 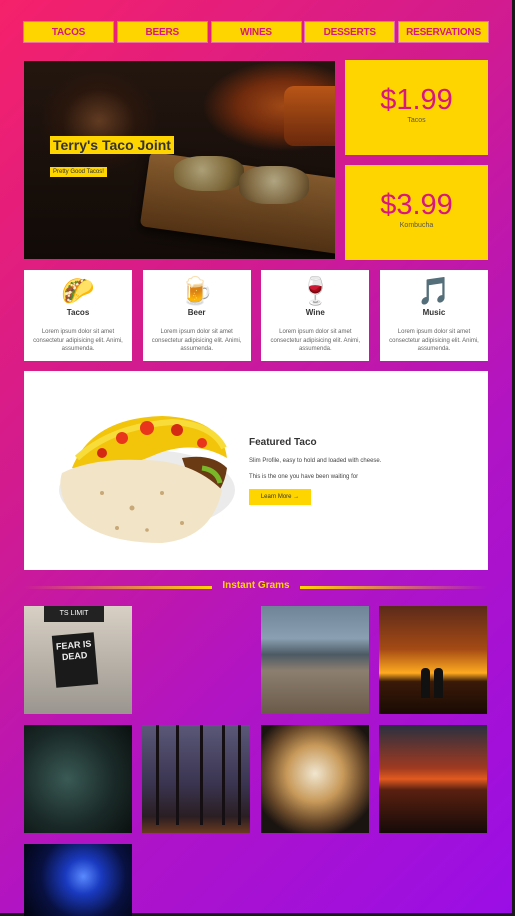 What do you see at coordinates (416, 100) in the screenshot?
I see `price-value: $1.99` at bounding box center [416, 100].